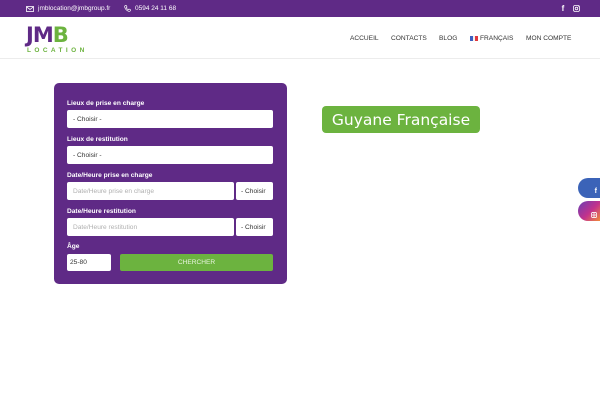 The image size is (600, 400). What do you see at coordinates (101, 211) in the screenshot?
I see `return-datetime-label: Date/Heure restitution` at bounding box center [101, 211].